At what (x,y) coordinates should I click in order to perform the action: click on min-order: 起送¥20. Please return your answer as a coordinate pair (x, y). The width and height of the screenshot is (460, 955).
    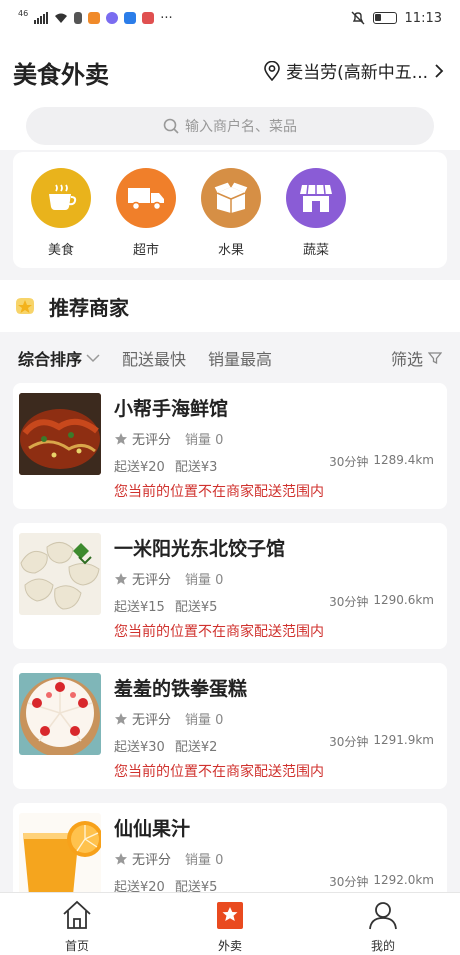
    Looking at the image, I should click on (139, 467).